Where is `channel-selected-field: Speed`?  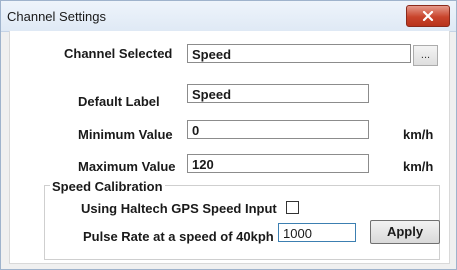 channel-selected-field: Speed is located at coordinates (299, 53).